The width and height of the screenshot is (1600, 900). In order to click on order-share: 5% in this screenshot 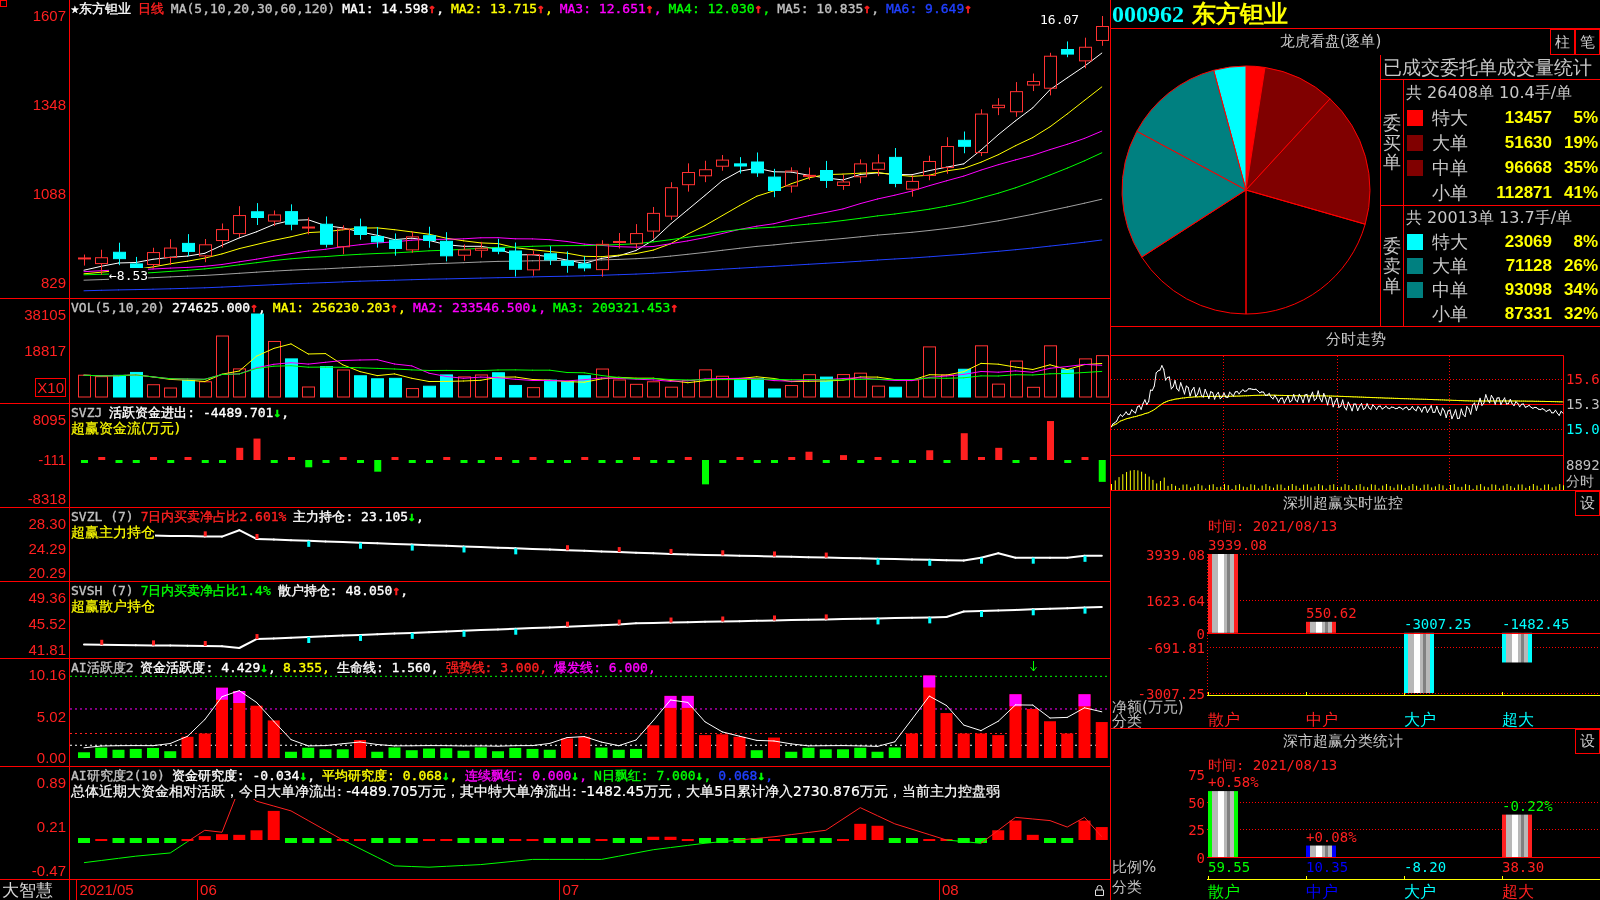, I will do `click(1585, 117)`.